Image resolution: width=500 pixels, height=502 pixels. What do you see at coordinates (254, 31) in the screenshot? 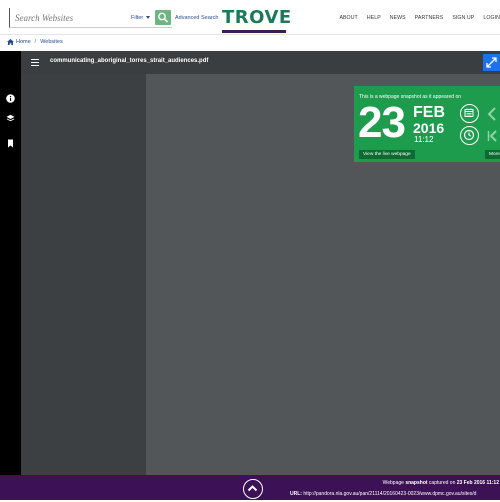
I see `logo-underline` at bounding box center [254, 31].